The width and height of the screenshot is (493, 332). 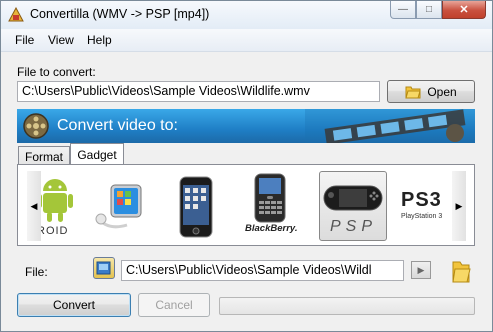 I want to click on minimize-button: —, so click(x=403, y=10).